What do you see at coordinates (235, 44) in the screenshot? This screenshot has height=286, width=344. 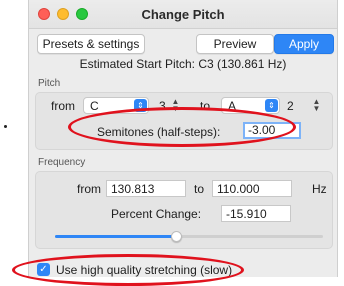 I see `preview-button: Preview` at bounding box center [235, 44].